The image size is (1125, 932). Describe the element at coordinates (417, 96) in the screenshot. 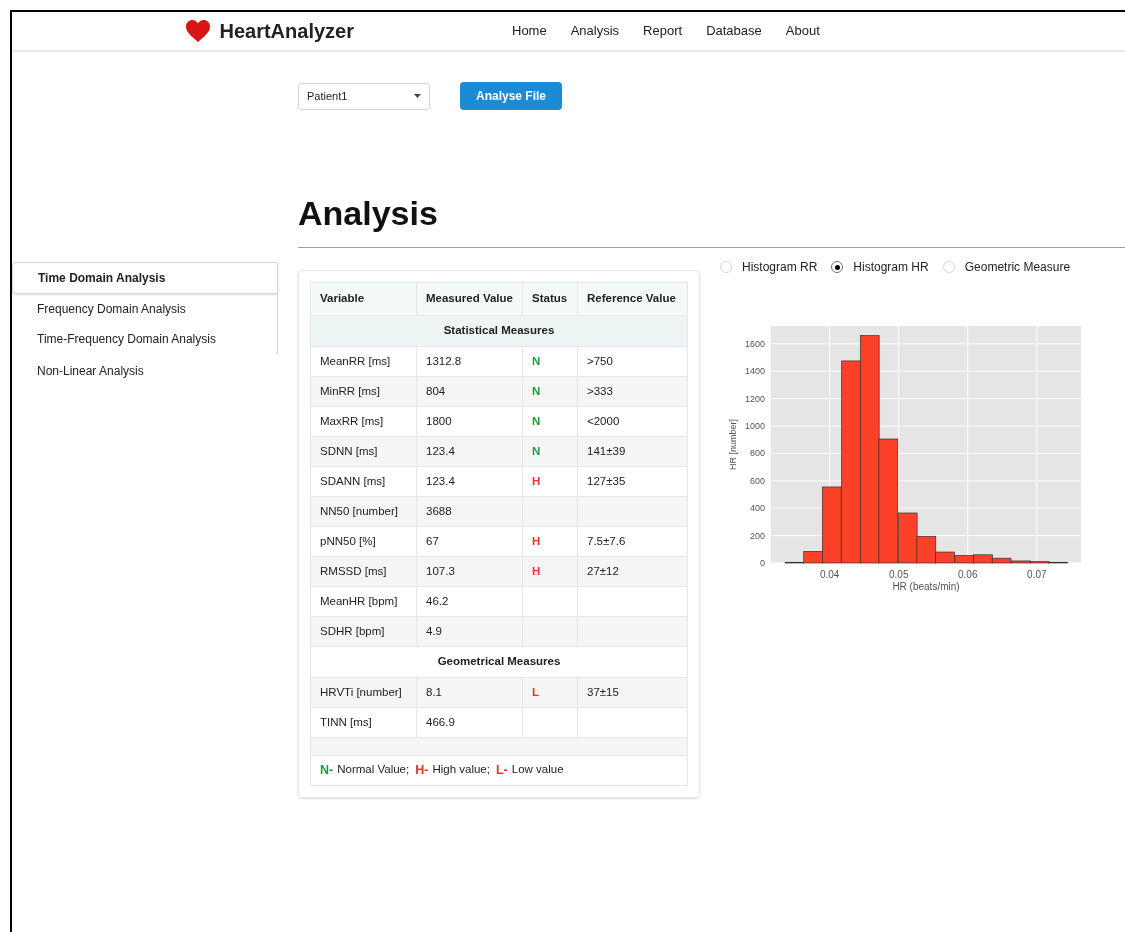

I see `caret-icon` at that location.